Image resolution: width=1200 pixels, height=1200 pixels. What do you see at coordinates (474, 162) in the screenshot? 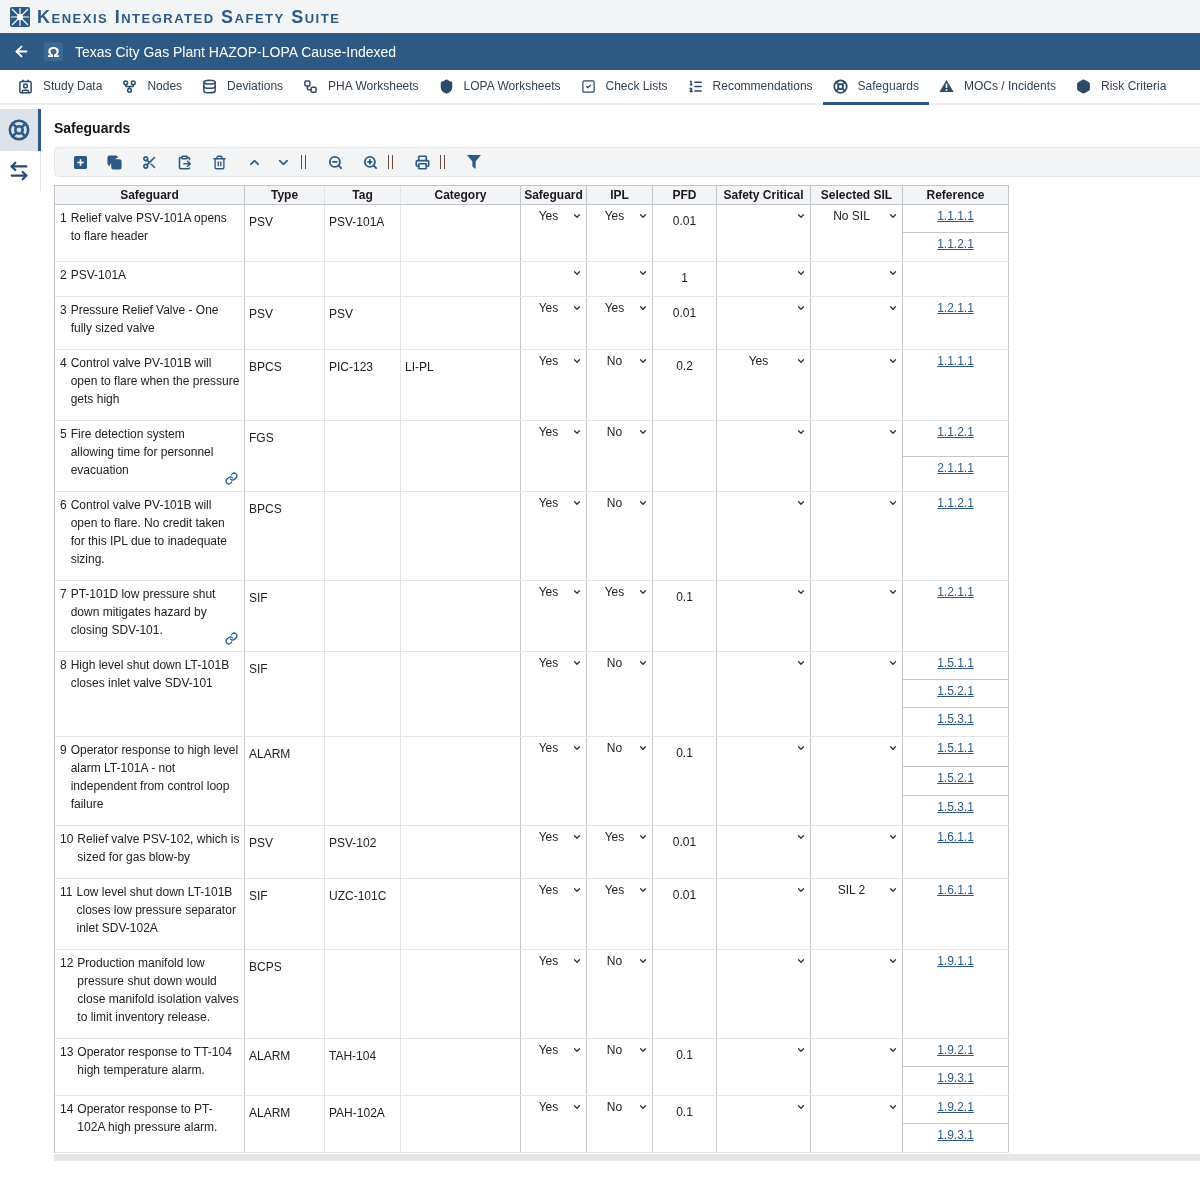
I see `funnel-icon` at bounding box center [474, 162].